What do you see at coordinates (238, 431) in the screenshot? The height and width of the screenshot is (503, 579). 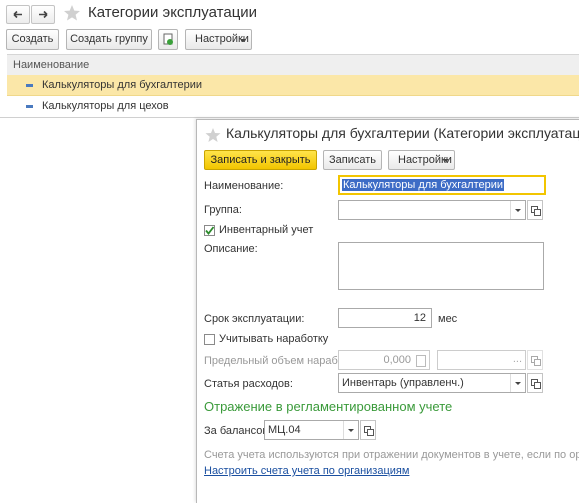 I see `offbalance-label: За балансом:` at bounding box center [238, 431].